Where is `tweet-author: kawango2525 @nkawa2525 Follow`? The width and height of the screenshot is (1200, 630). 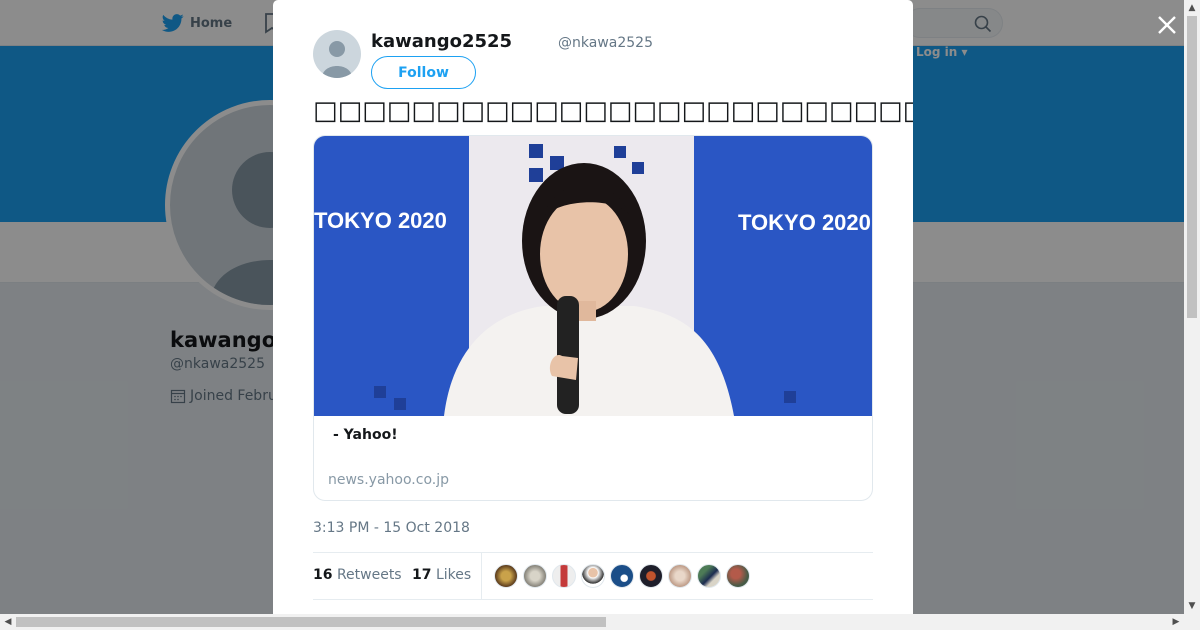
tweet-author: kawango2525 @nkawa2525 Follow is located at coordinates (593, 60).